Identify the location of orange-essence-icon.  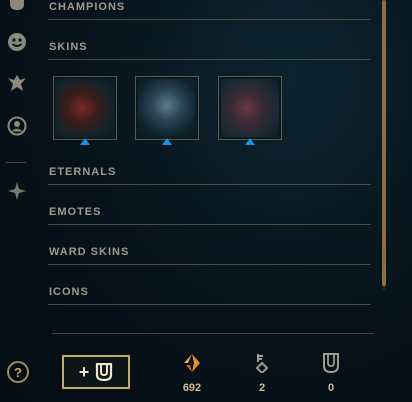
(192, 363).